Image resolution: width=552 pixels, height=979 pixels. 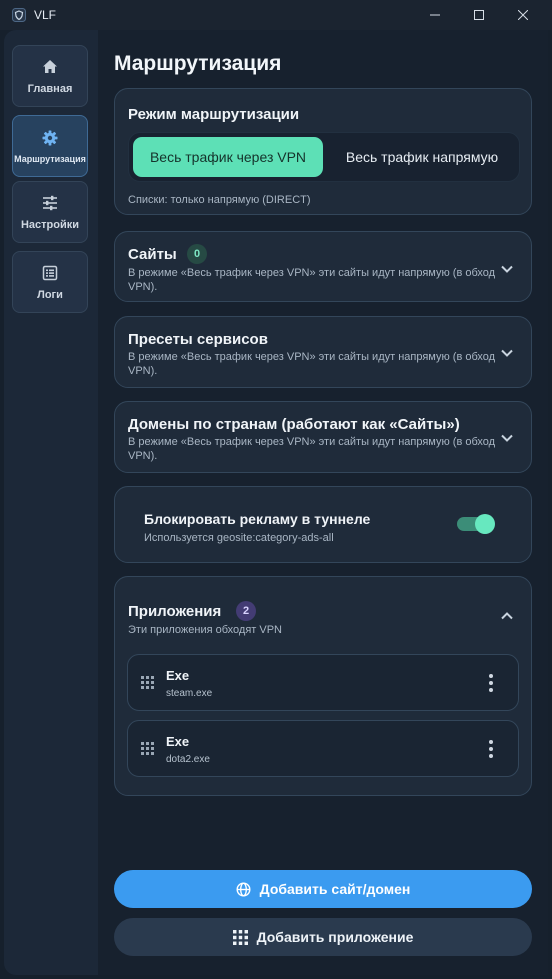 I want to click on home-icon, so click(x=50, y=66).